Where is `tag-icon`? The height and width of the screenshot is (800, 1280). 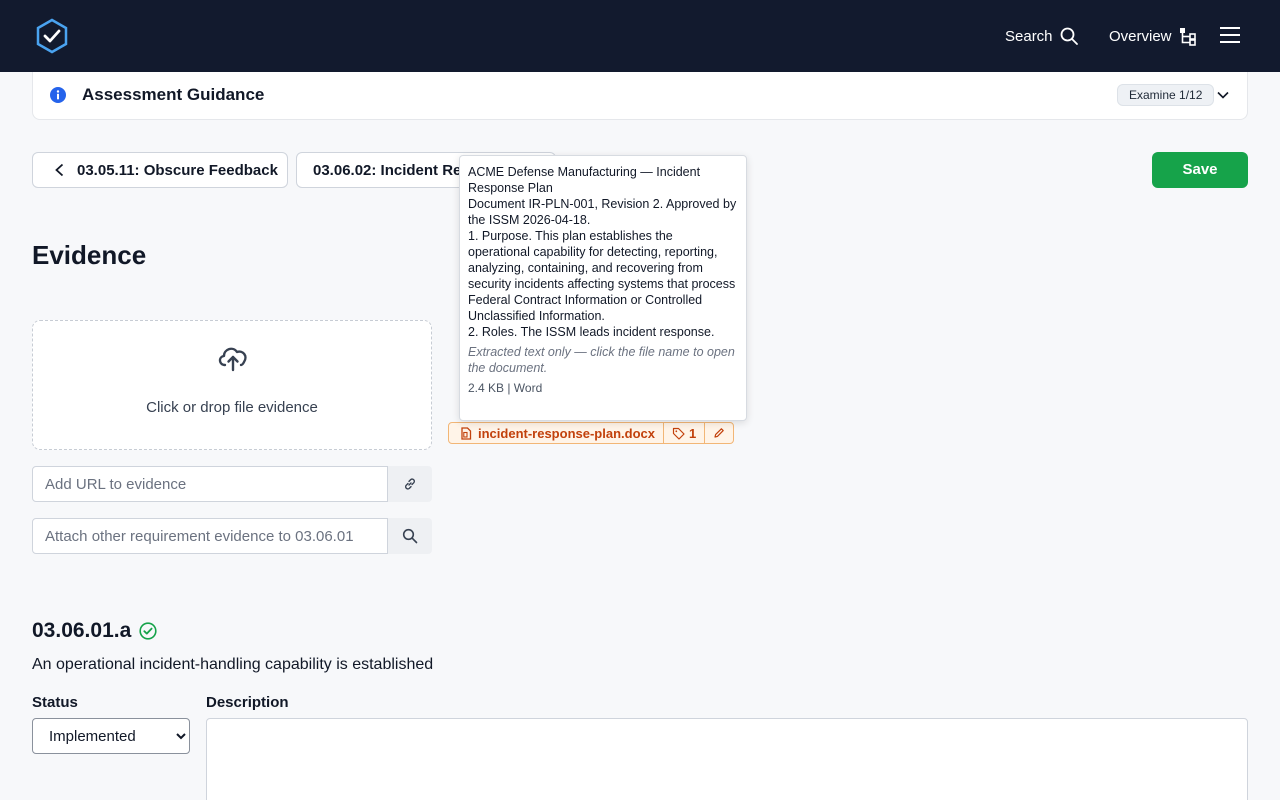 tag-icon is located at coordinates (678, 433).